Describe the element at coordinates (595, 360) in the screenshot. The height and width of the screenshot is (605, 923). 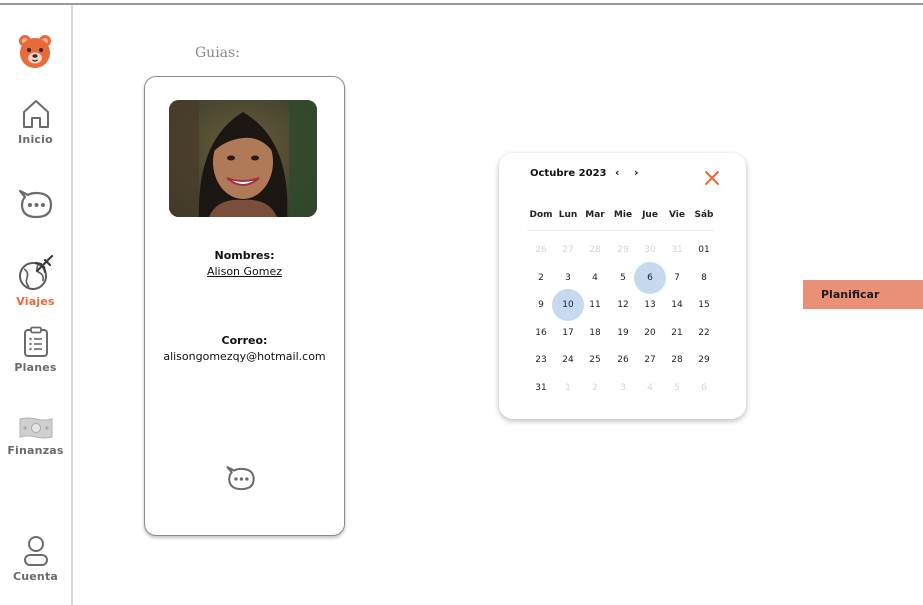
I see `calendar-day: 25` at that location.